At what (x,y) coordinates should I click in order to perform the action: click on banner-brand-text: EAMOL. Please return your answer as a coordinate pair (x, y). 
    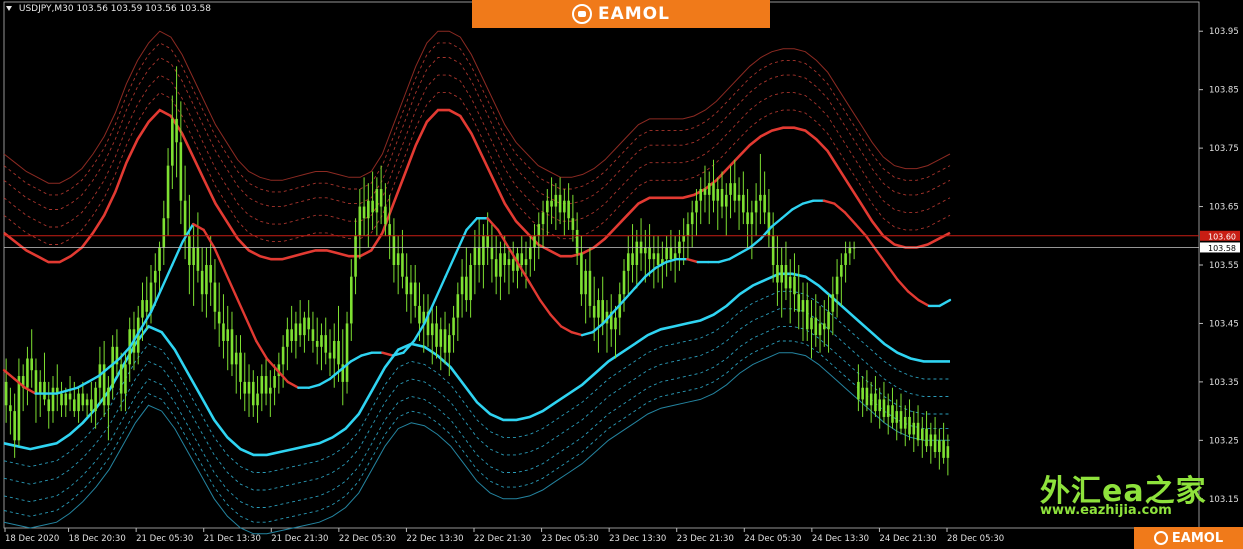
    Looking at the image, I should click on (634, 14).